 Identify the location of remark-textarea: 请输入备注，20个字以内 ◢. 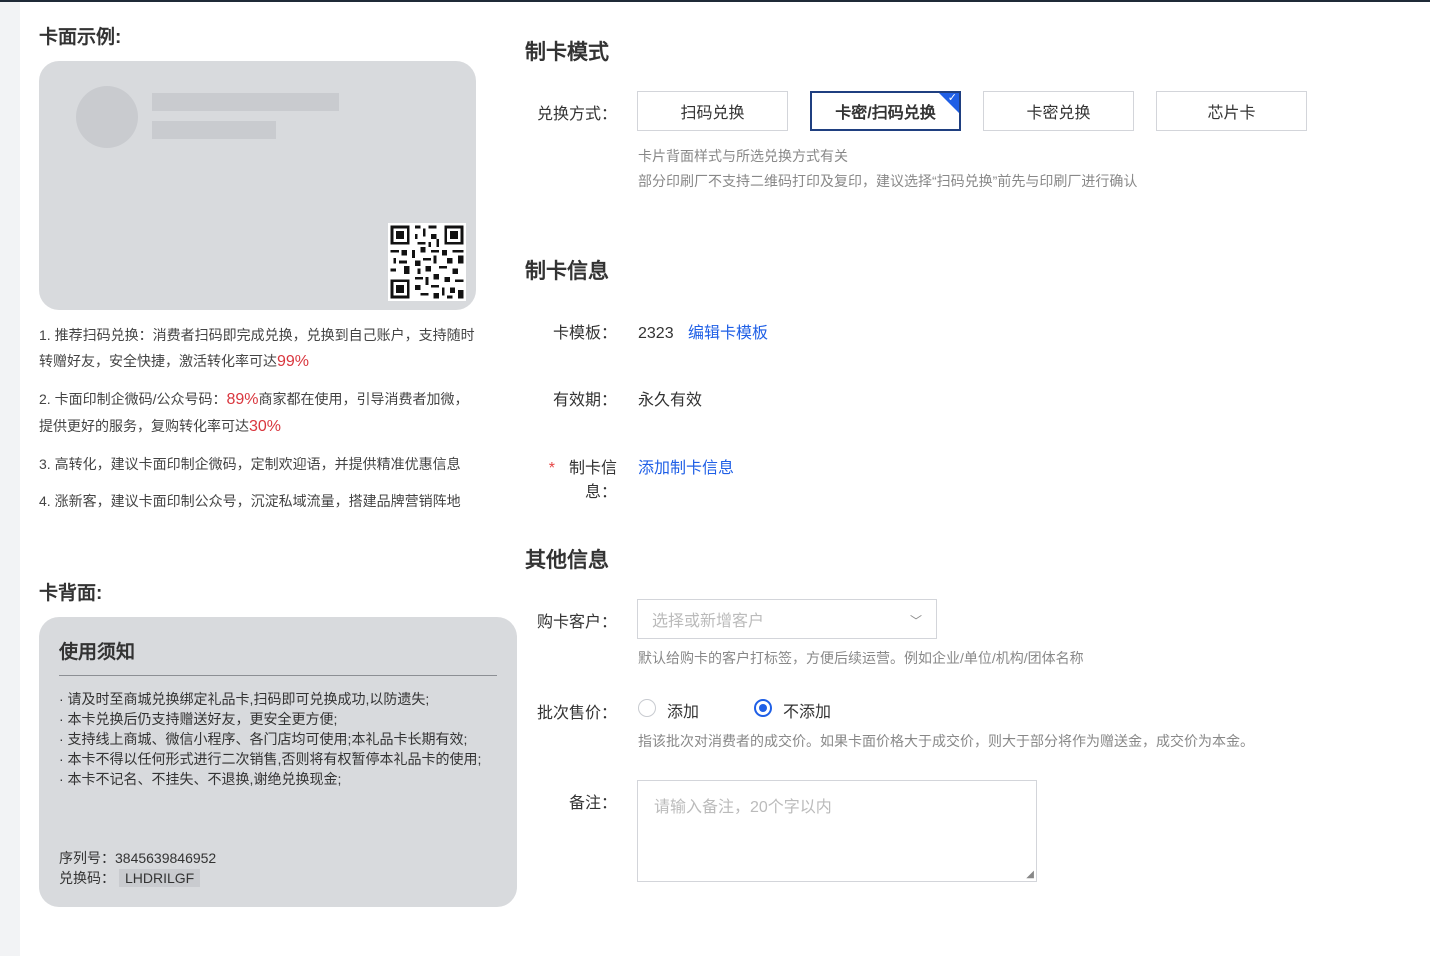
(837, 831).